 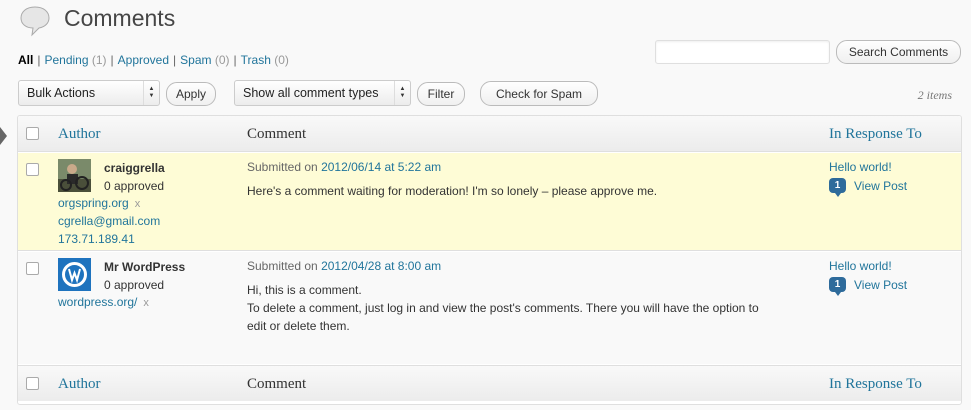 I want to click on comment-author: craiggrella, so click(x=134, y=168).